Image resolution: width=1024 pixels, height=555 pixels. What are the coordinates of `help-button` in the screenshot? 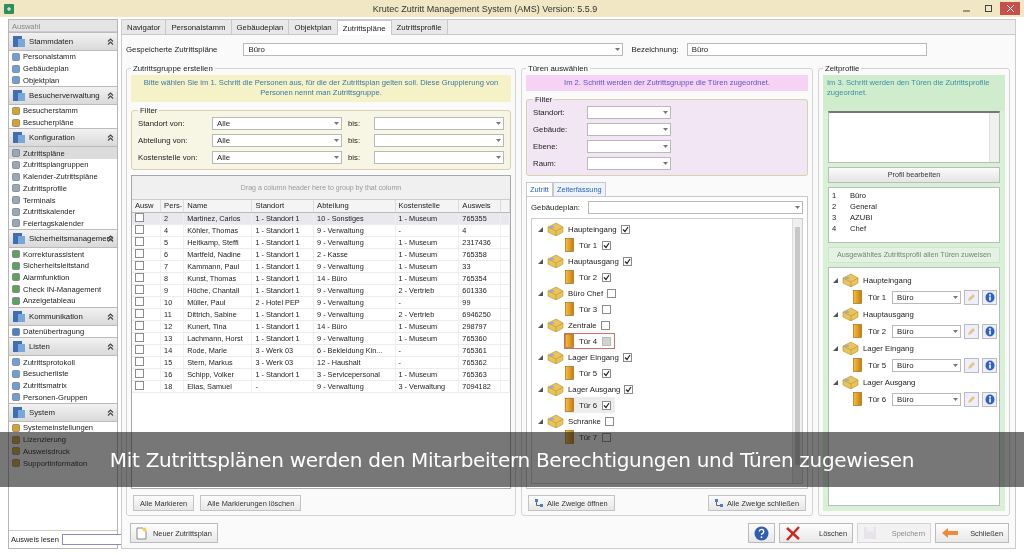 It's located at (761, 533).